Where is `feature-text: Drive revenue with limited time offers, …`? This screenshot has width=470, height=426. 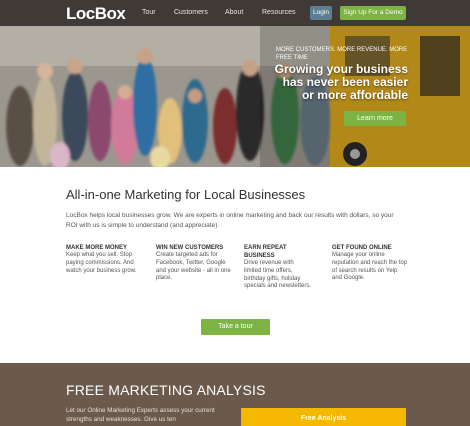 feature-text: Drive revenue with limited time offers, … is located at coordinates (278, 275).